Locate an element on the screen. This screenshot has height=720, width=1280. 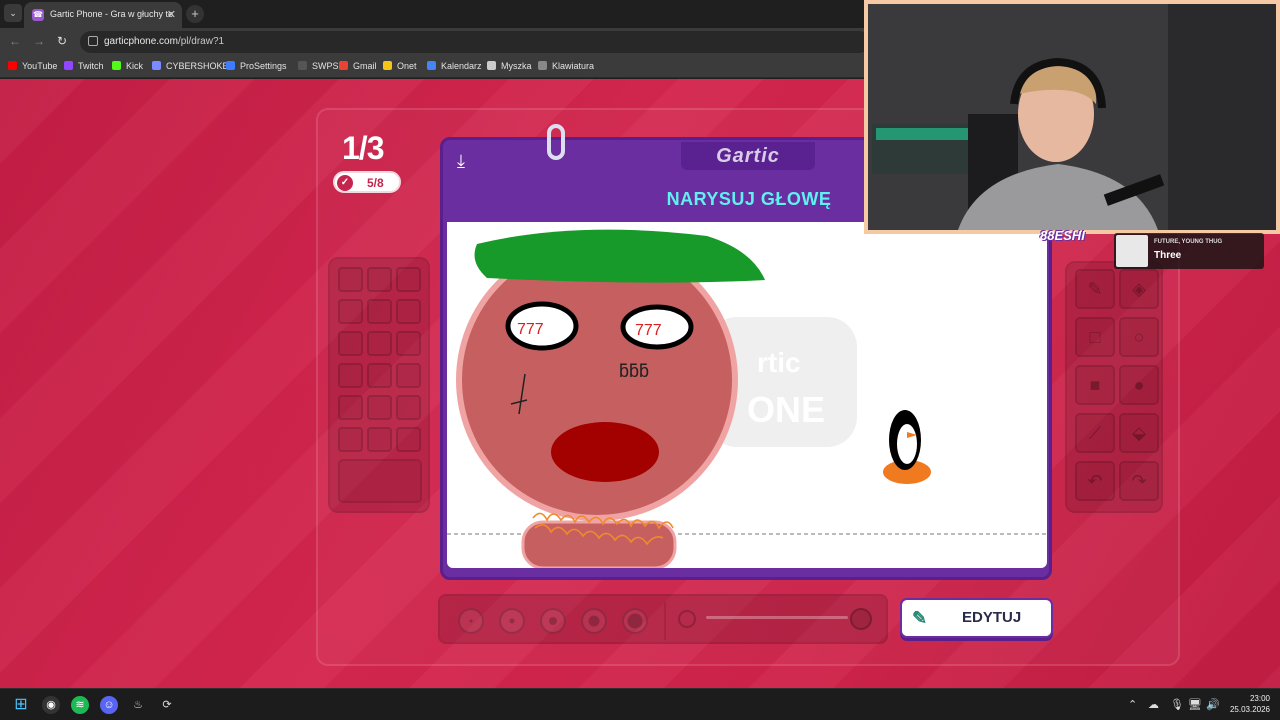
opacity-max-icon is located at coordinates (861, 619).